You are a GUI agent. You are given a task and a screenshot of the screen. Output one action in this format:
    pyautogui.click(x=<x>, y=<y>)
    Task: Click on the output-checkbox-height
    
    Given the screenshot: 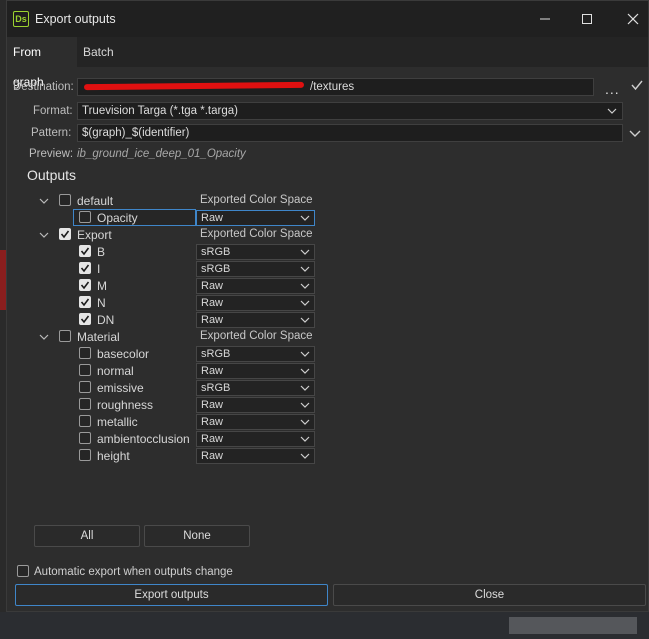 What is the action you would take?
    pyautogui.click(x=85, y=455)
    